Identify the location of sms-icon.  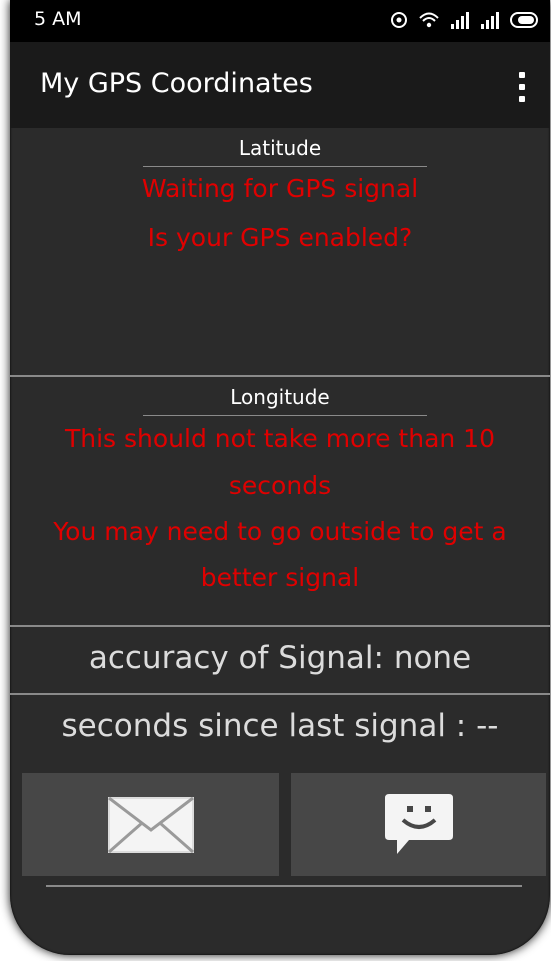
(418, 823).